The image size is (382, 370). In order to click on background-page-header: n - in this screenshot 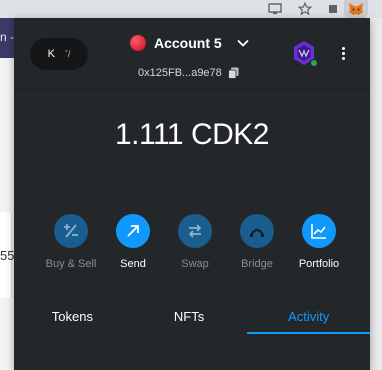, I will do `click(7, 38)`.